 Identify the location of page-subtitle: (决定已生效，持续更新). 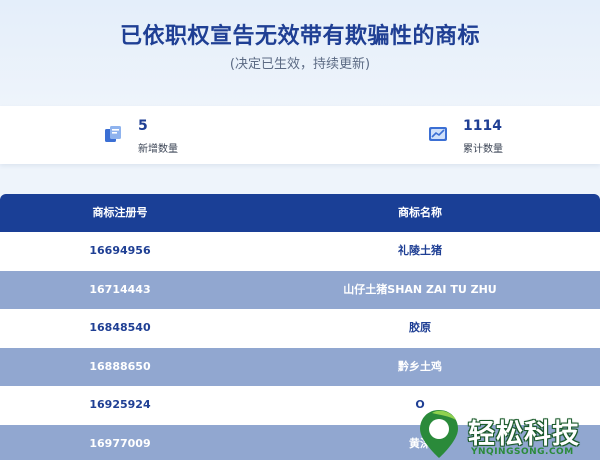
(300, 64).